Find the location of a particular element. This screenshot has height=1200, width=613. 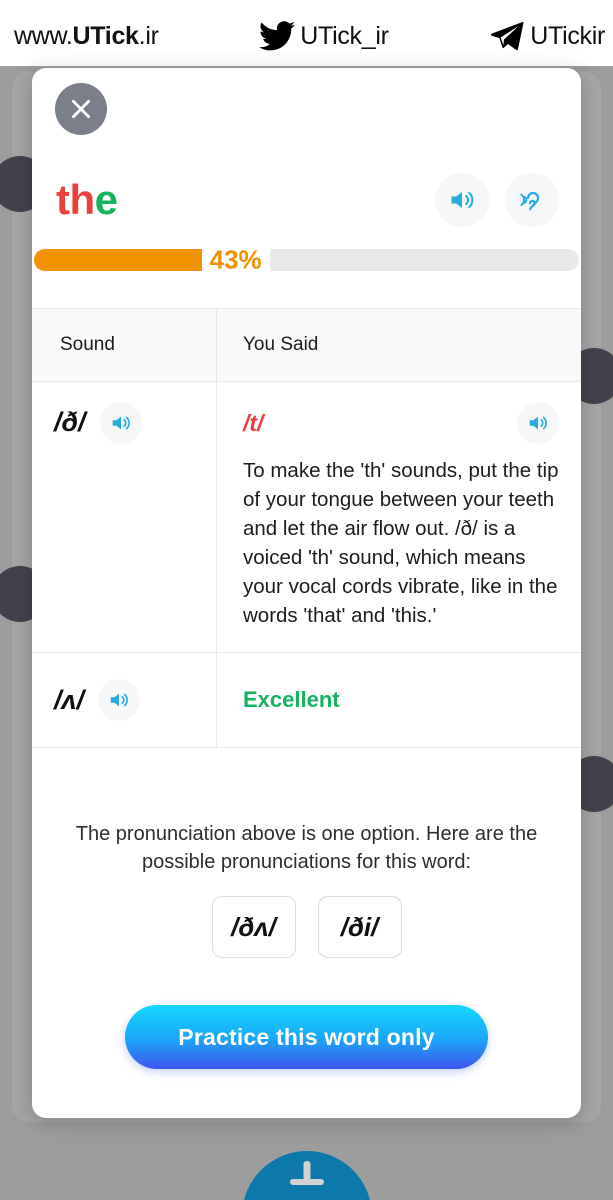

close-icon is located at coordinates (81, 109).